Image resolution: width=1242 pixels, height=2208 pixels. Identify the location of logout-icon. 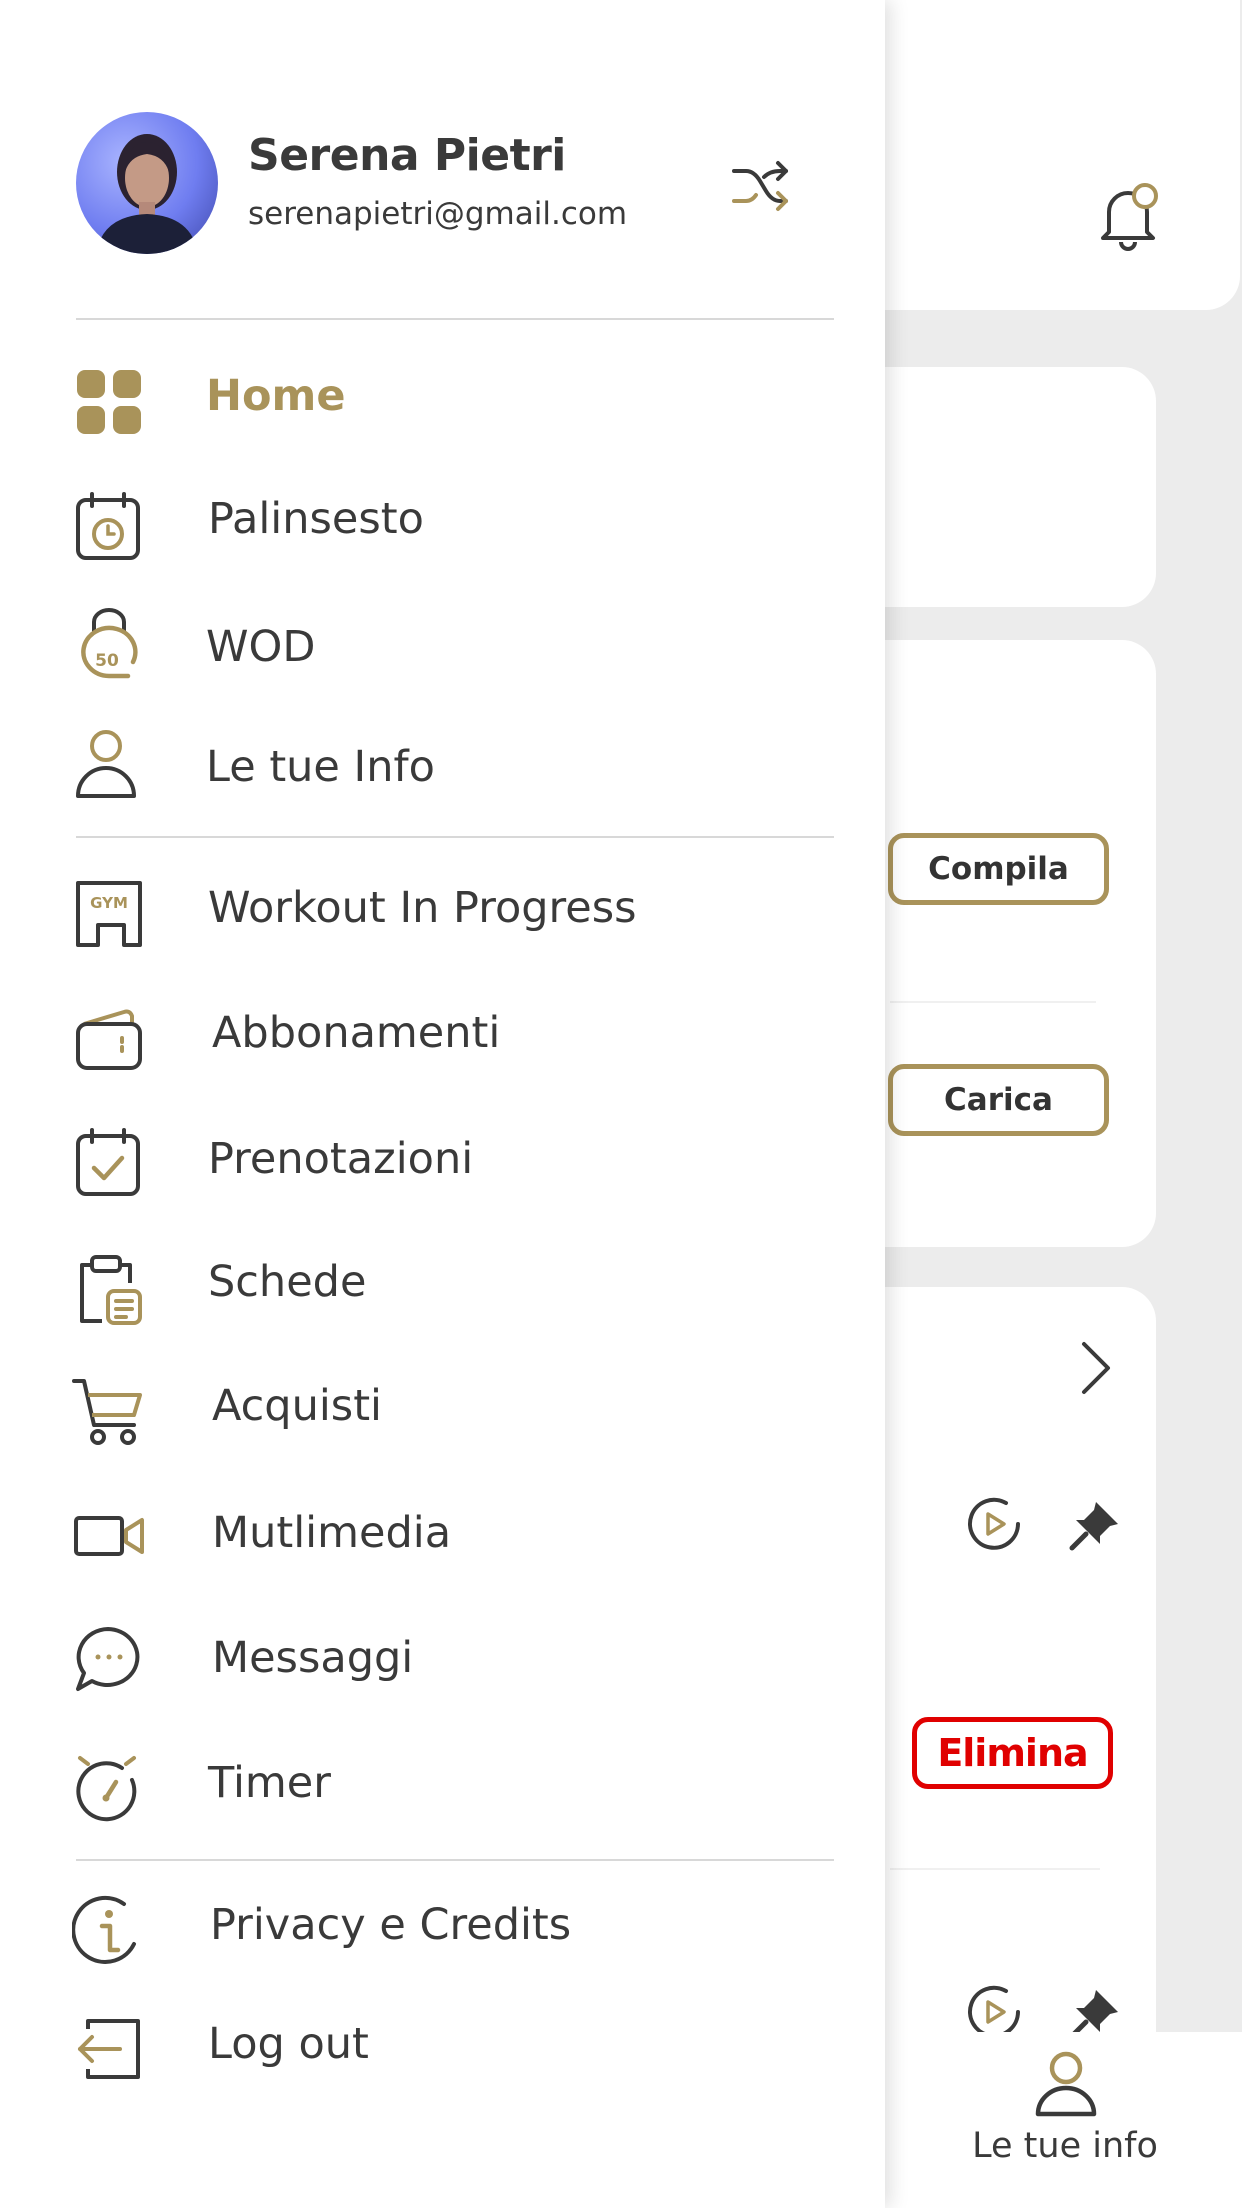
(109, 2046).